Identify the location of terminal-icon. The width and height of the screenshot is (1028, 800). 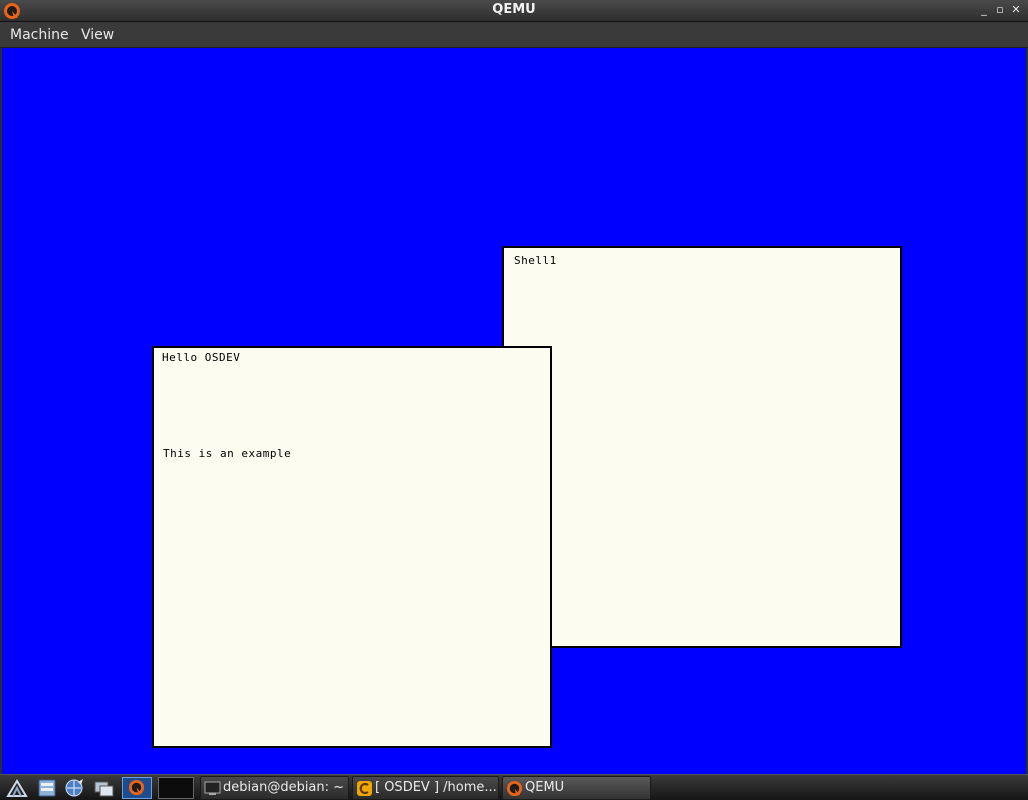
(212, 788).